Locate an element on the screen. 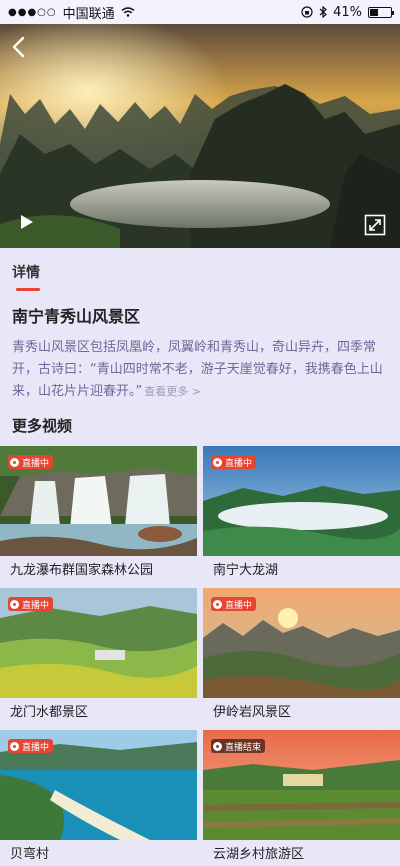 The width and height of the screenshot is (400, 866). battery-percent: 41% is located at coordinates (347, 12).